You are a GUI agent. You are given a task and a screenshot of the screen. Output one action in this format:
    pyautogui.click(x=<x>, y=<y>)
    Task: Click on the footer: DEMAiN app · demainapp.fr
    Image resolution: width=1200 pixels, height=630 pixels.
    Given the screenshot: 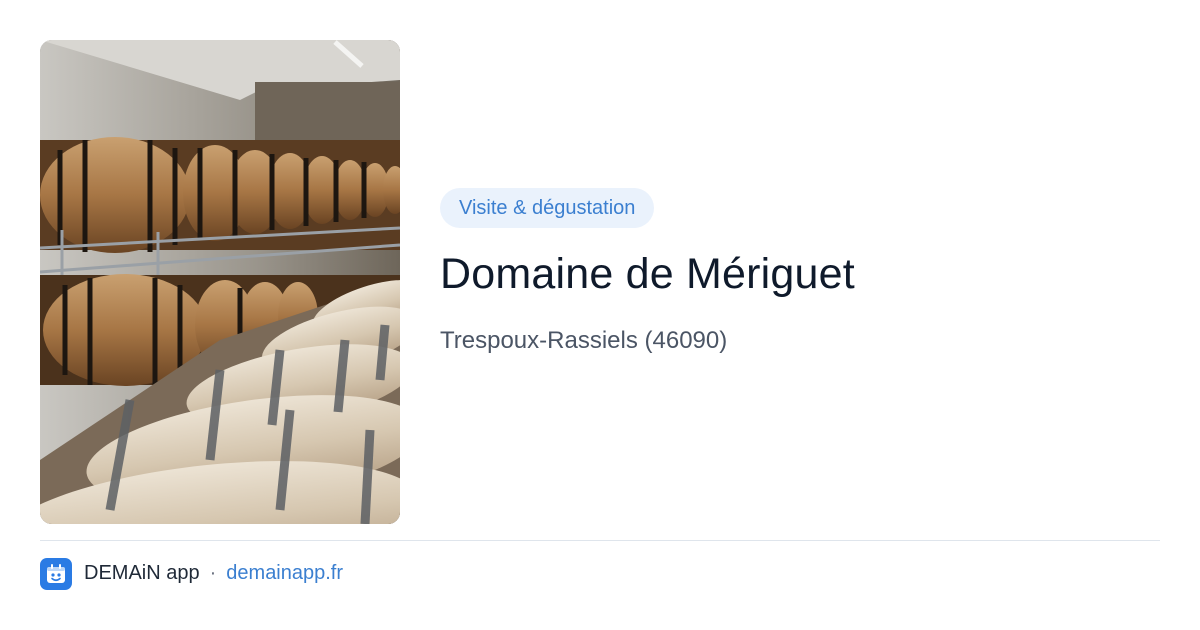 What is the action you would take?
    pyautogui.click(x=191, y=573)
    